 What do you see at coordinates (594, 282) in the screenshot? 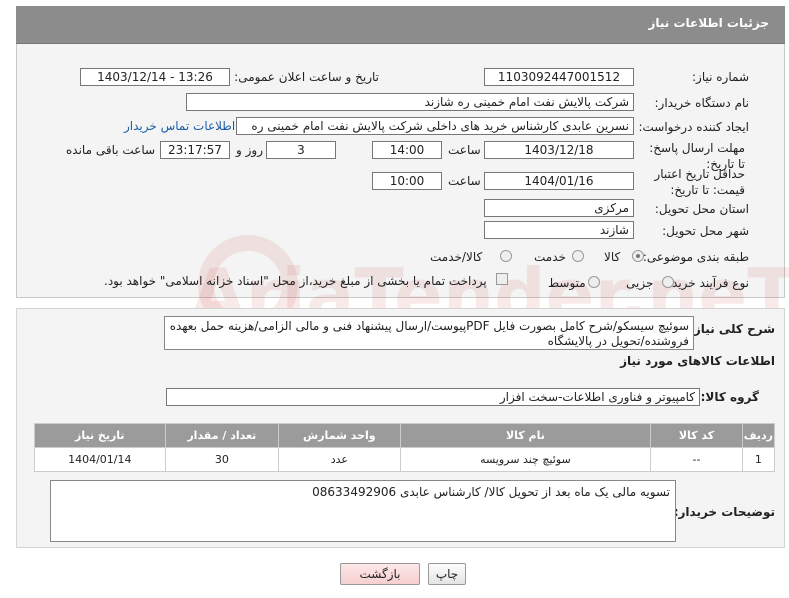
I see `process-medium-radio` at bounding box center [594, 282].